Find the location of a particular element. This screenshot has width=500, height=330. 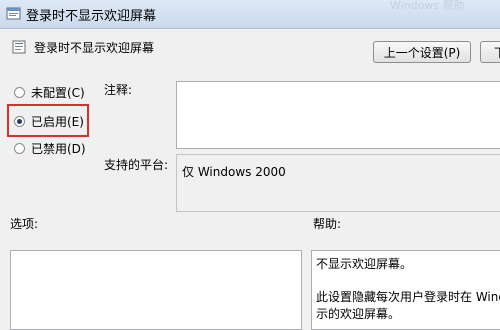

previous-setting-button: 上一个设置(P) is located at coordinates (422, 52).